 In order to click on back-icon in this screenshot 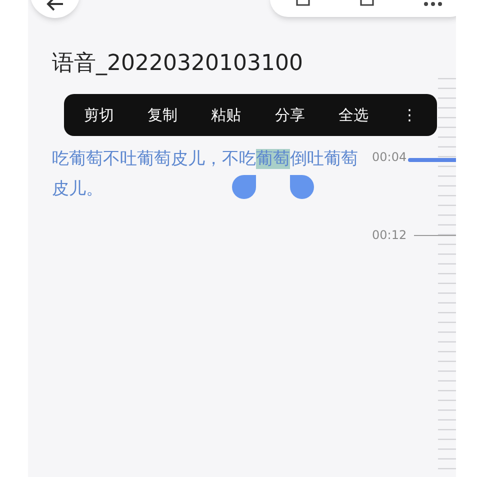, I will do `click(55, 5)`.